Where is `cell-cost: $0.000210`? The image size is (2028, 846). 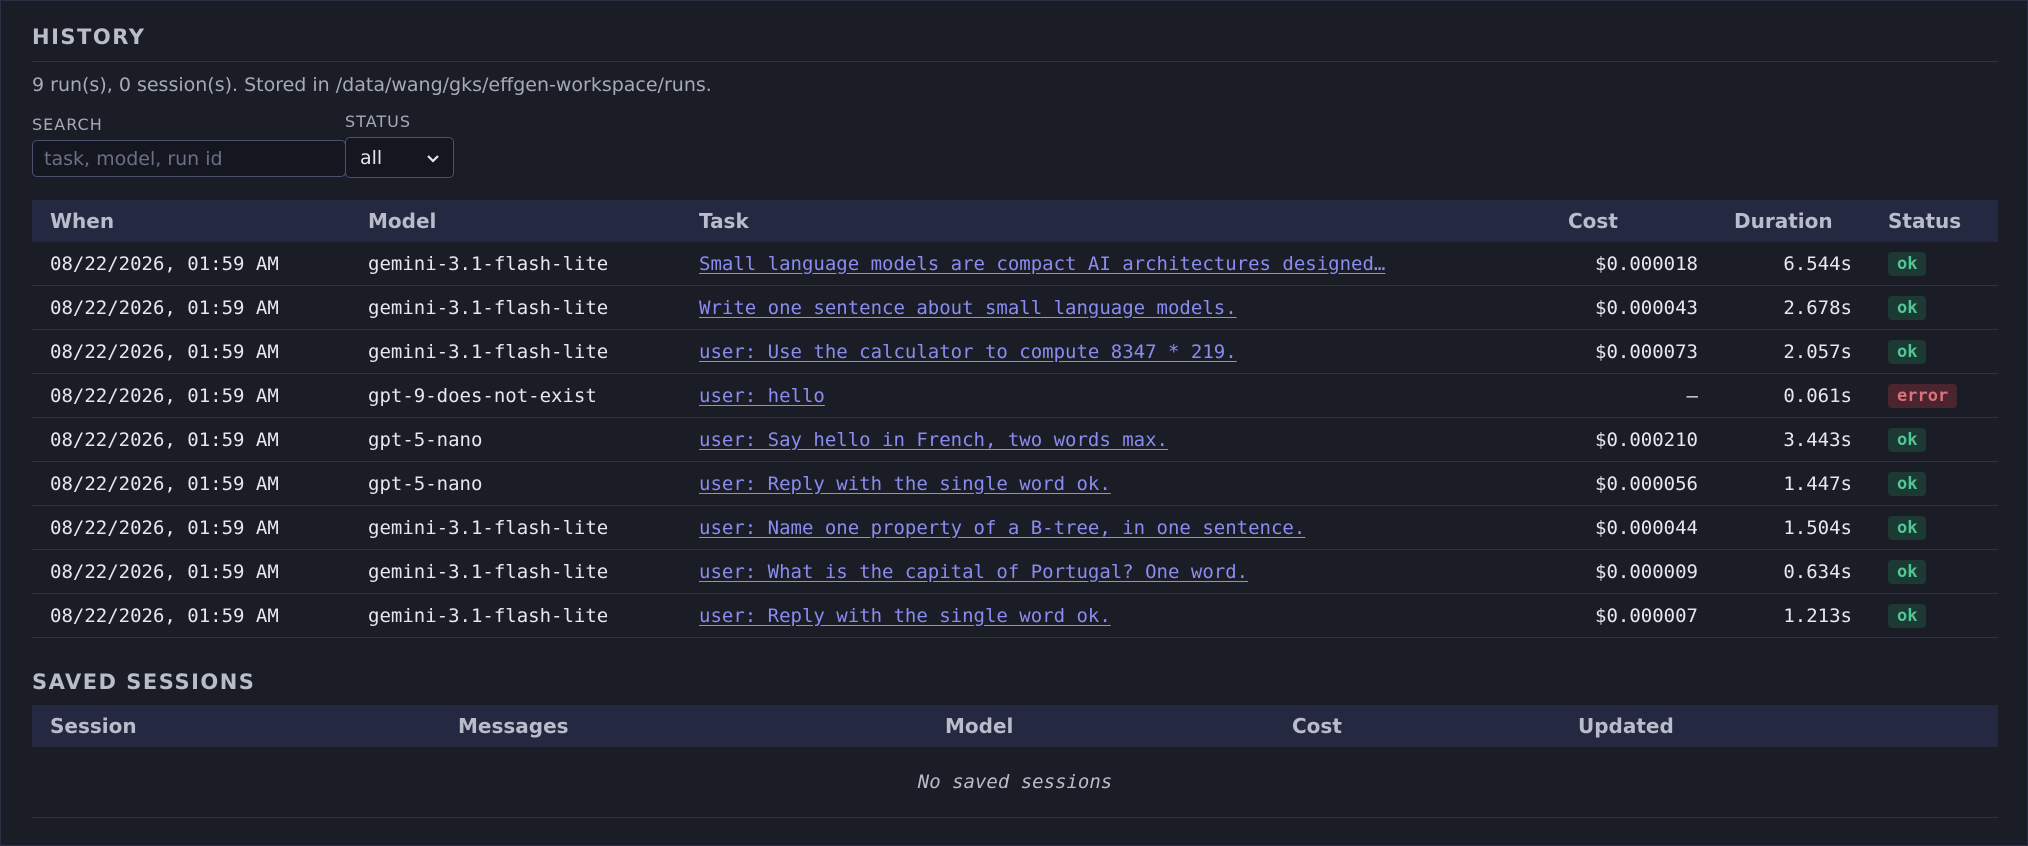
cell-cost: $0.000210 is located at coordinates (1633, 439).